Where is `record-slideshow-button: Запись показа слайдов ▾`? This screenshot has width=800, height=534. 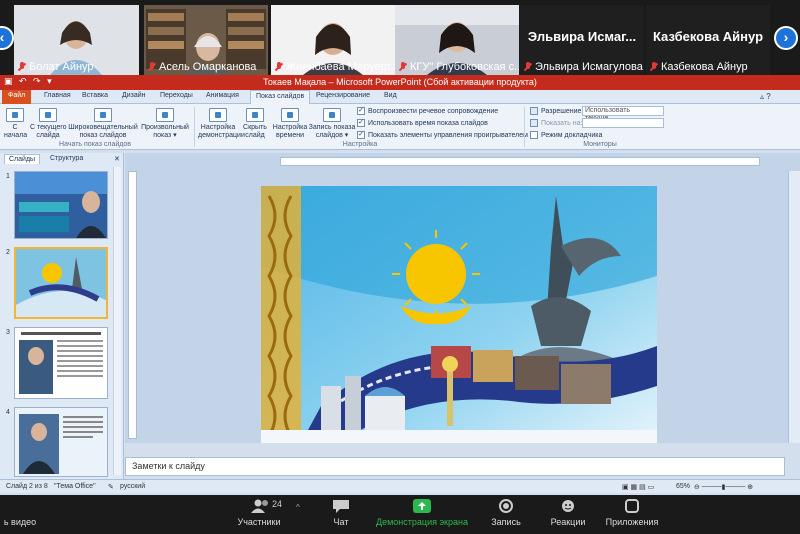
record-slideshow-button: Запись показа слайдов ▾ is located at coordinates (332, 124).